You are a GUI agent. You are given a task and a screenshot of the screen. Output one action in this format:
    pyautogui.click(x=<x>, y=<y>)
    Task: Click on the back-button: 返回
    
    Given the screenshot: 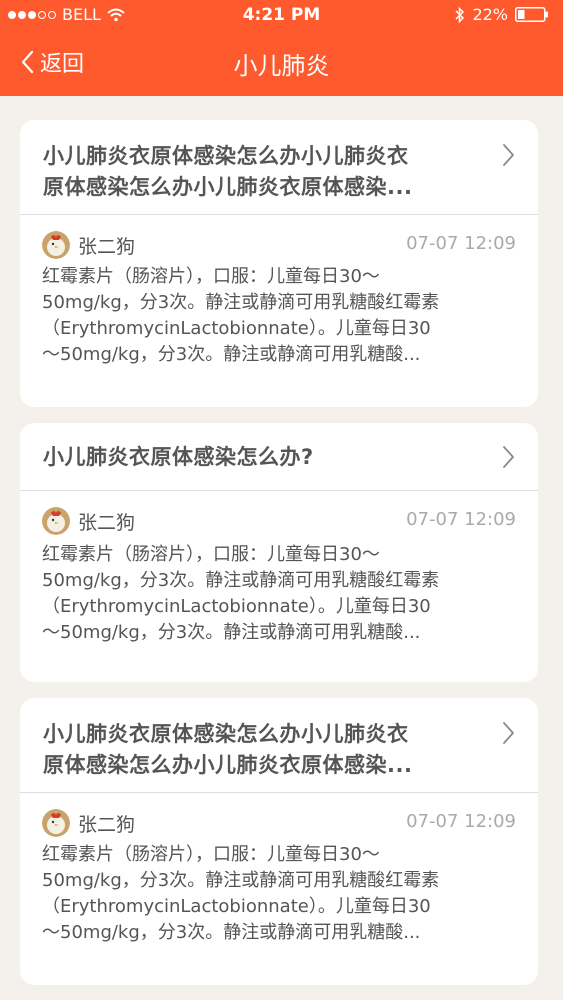 What is the action you would take?
    pyautogui.click(x=52, y=62)
    